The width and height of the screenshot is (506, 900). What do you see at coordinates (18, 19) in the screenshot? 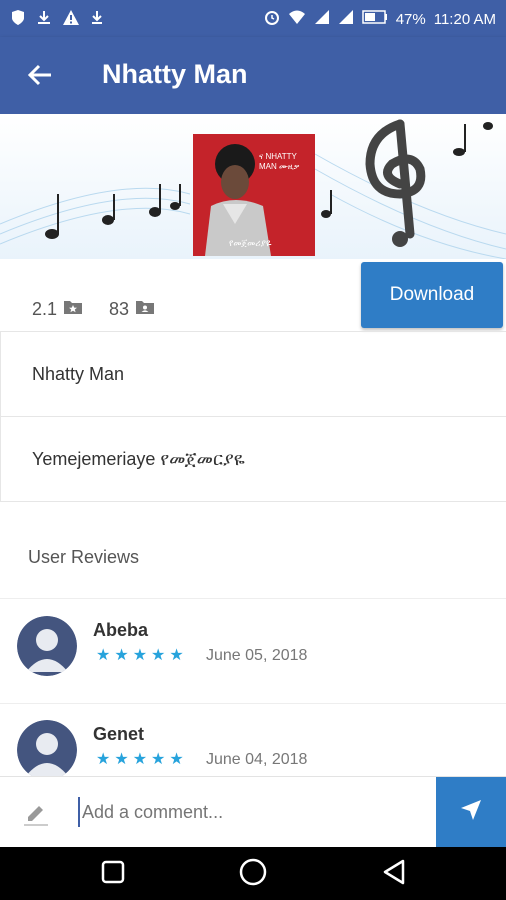
I see `shield-icon` at bounding box center [18, 19].